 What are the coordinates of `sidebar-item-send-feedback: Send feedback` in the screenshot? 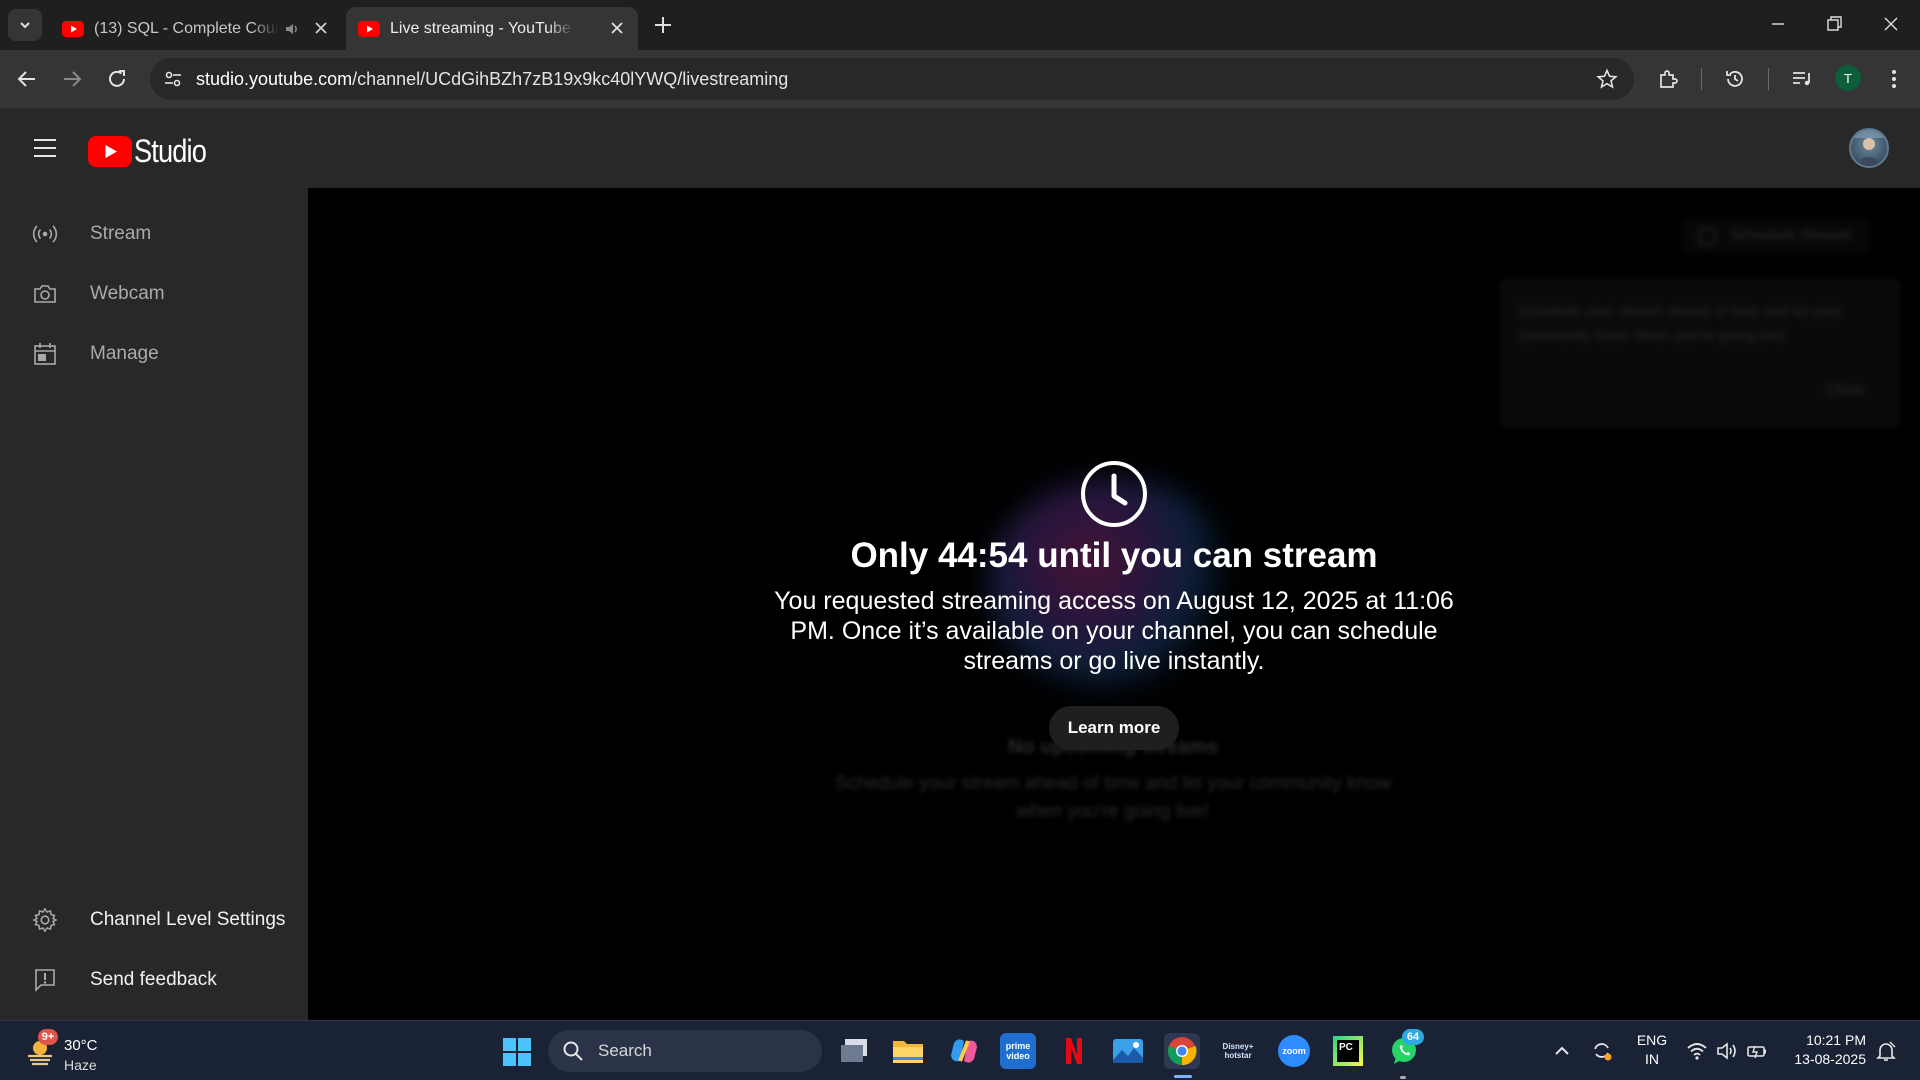 It's located at (154, 980).